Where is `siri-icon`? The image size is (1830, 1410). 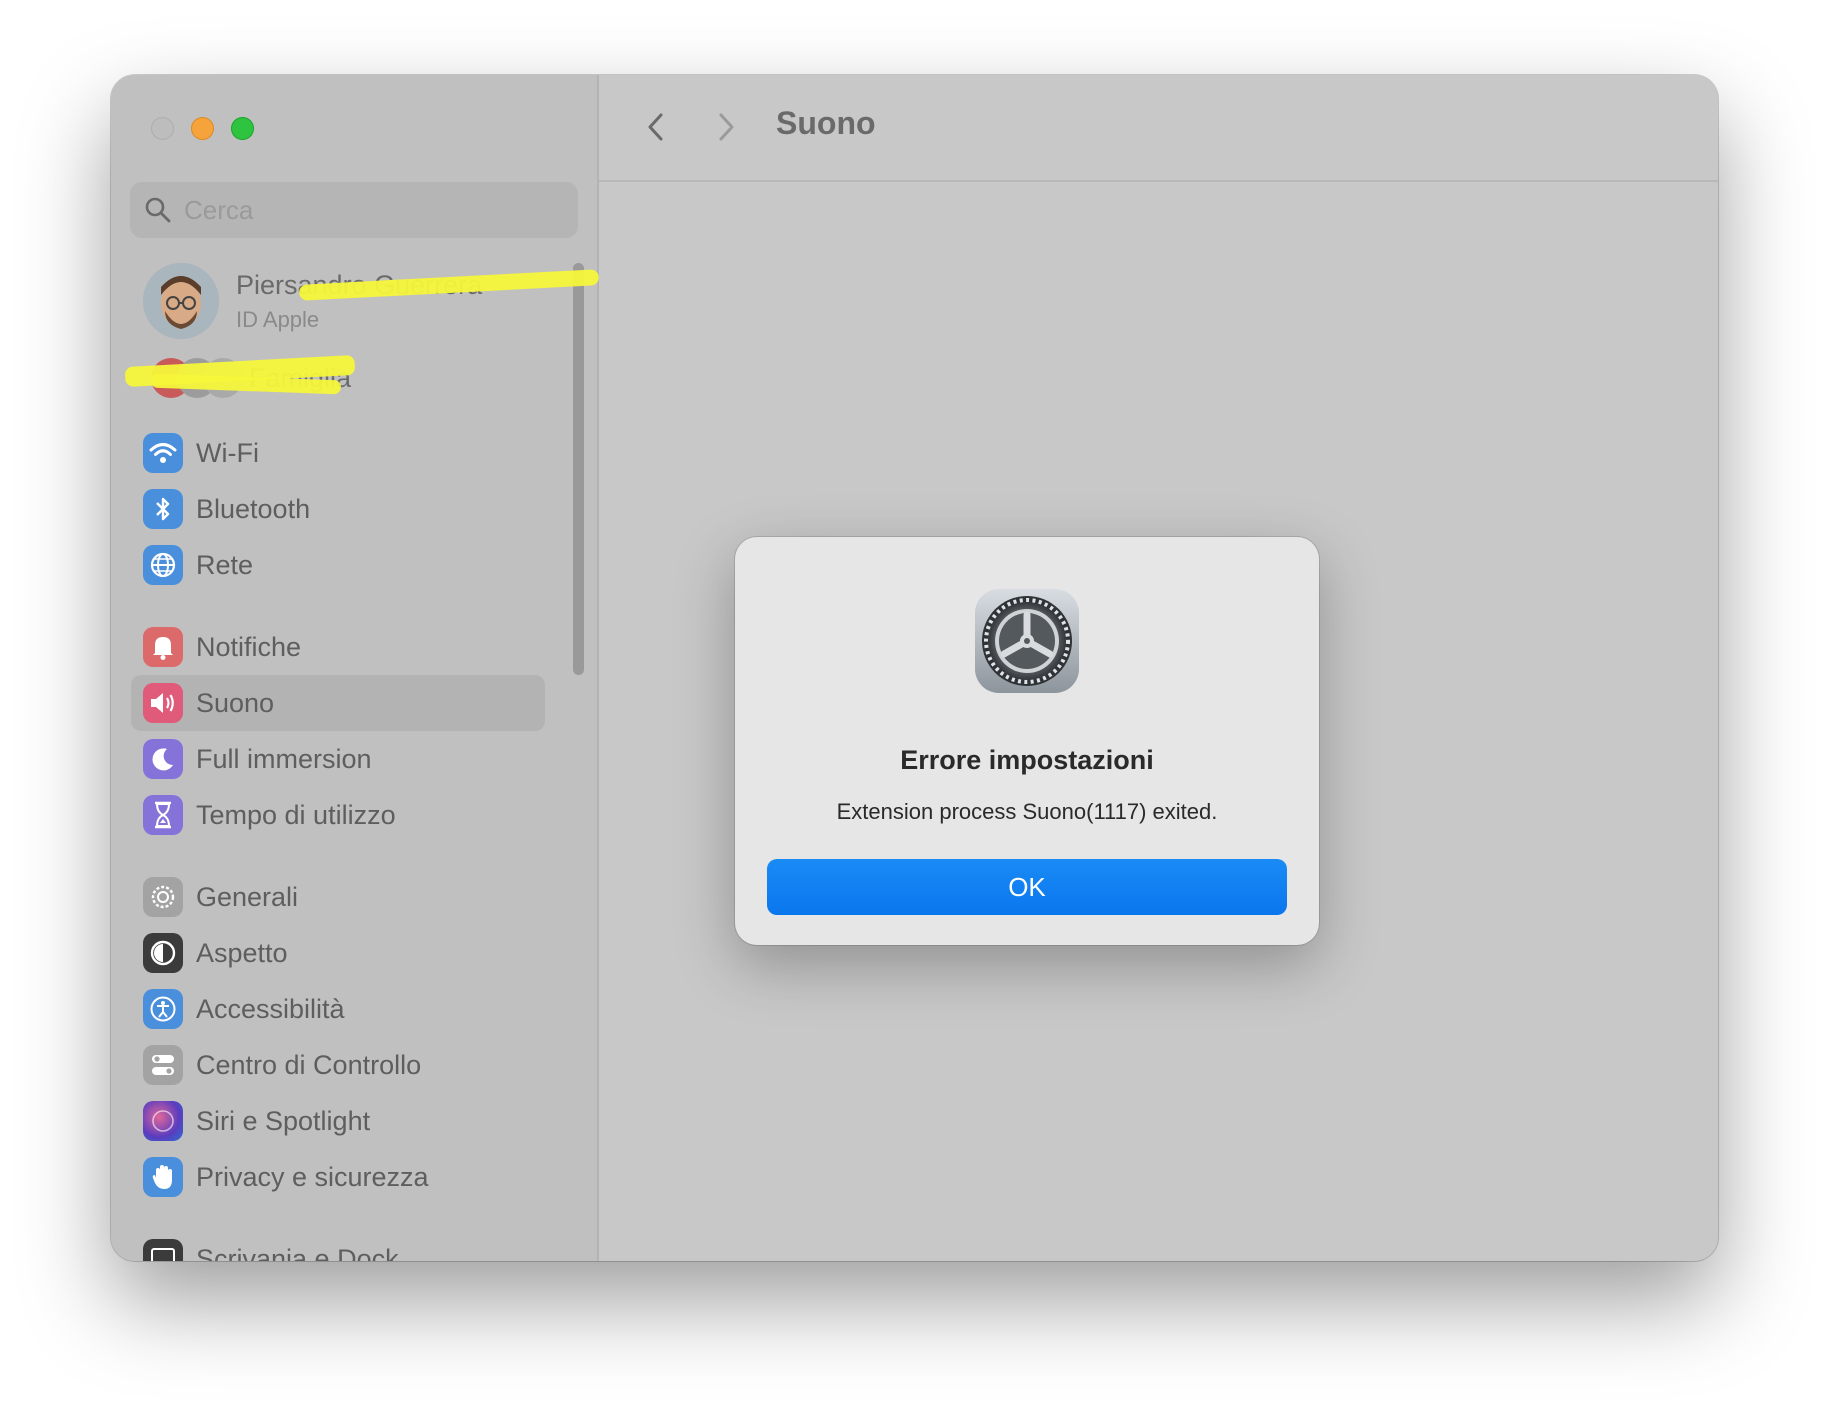 siri-icon is located at coordinates (163, 1121).